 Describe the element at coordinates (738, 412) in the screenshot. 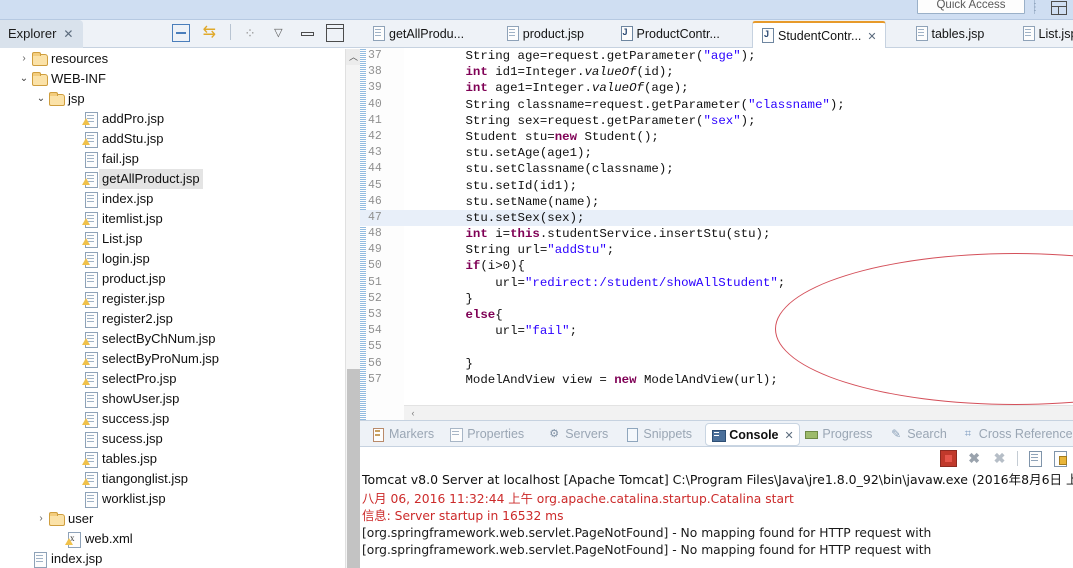

I see `editor-horizontal-scrollbar: ‹` at that location.